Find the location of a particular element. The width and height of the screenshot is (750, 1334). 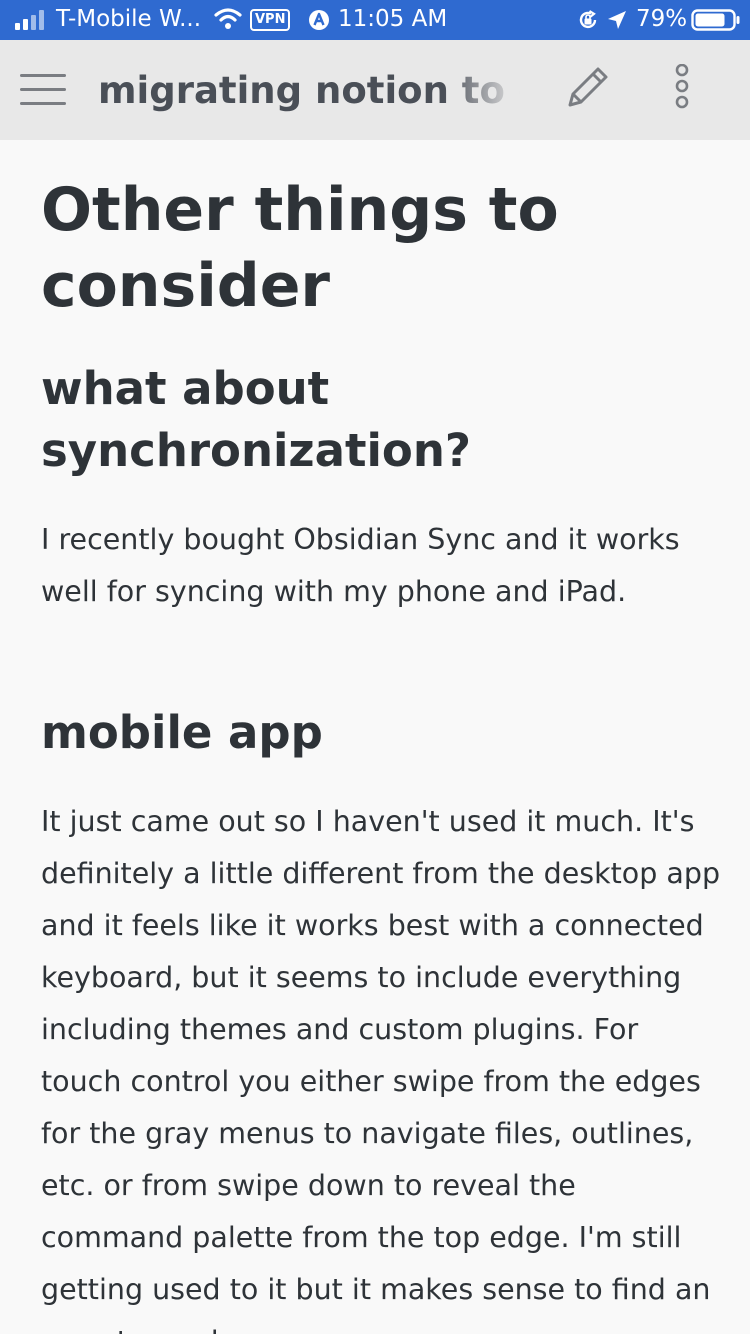

hamburger-menu-icon is located at coordinates (43, 89).